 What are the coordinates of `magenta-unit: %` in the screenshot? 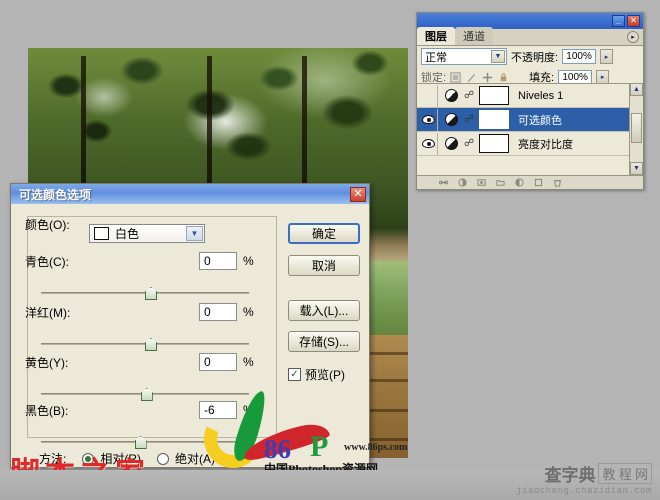 It's located at (248, 312).